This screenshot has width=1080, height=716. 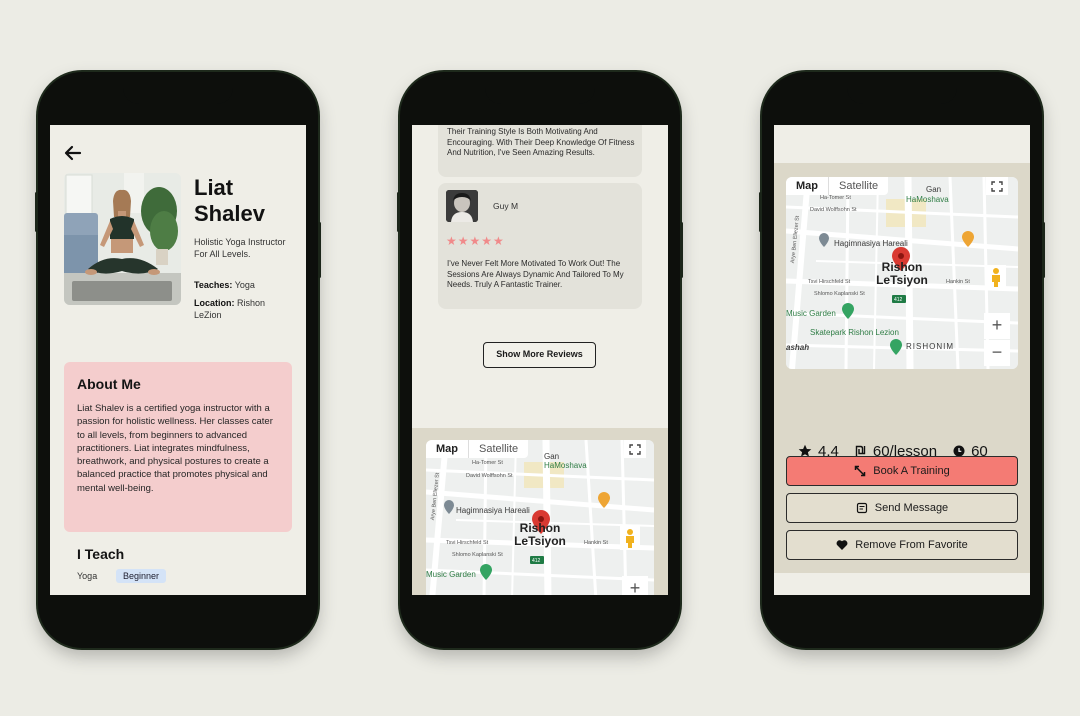 What do you see at coordinates (214, 303) in the screenshot?
I see `location-label: Location:` at bounding box center [214, 303].